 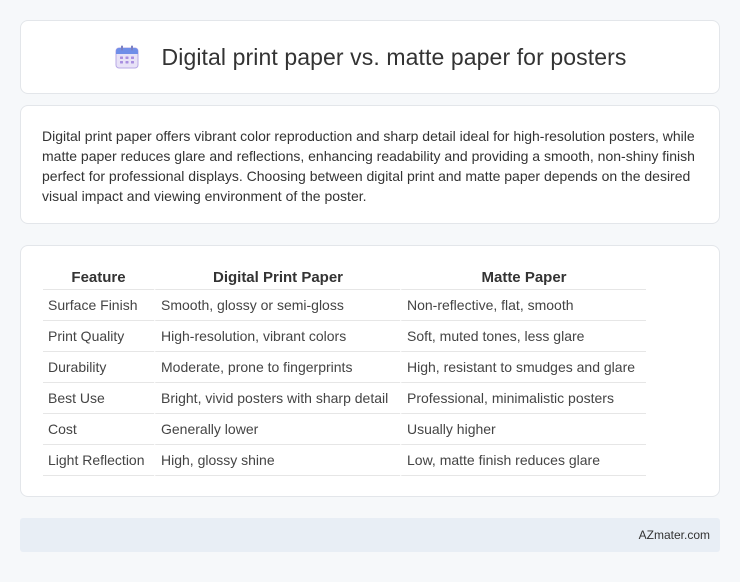 I want to click on table-cell-matte: Non-reflective, flat, smooth, so click(x=523, y=305).